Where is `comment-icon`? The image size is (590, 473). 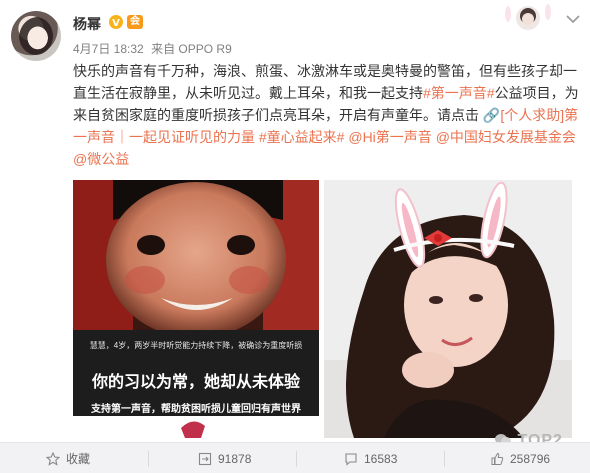 comment-icon is located at coordinates (351, 459).